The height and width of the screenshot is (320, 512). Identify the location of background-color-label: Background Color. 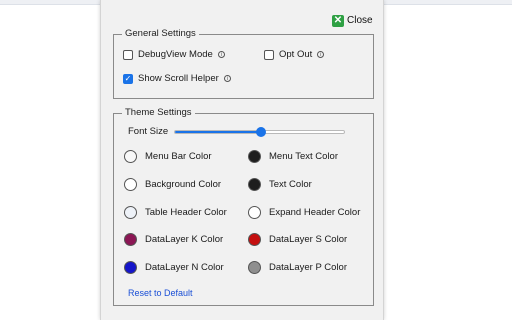
(183, 184).